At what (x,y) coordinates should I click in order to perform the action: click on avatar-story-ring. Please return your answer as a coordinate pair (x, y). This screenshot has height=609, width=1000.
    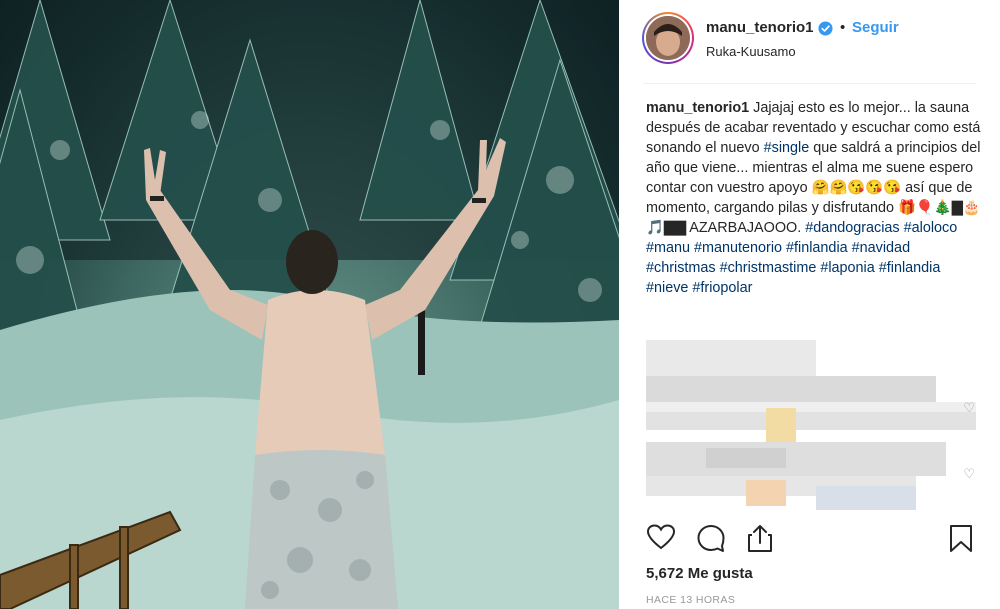
    Looking at the image, I should click on (668, 38).